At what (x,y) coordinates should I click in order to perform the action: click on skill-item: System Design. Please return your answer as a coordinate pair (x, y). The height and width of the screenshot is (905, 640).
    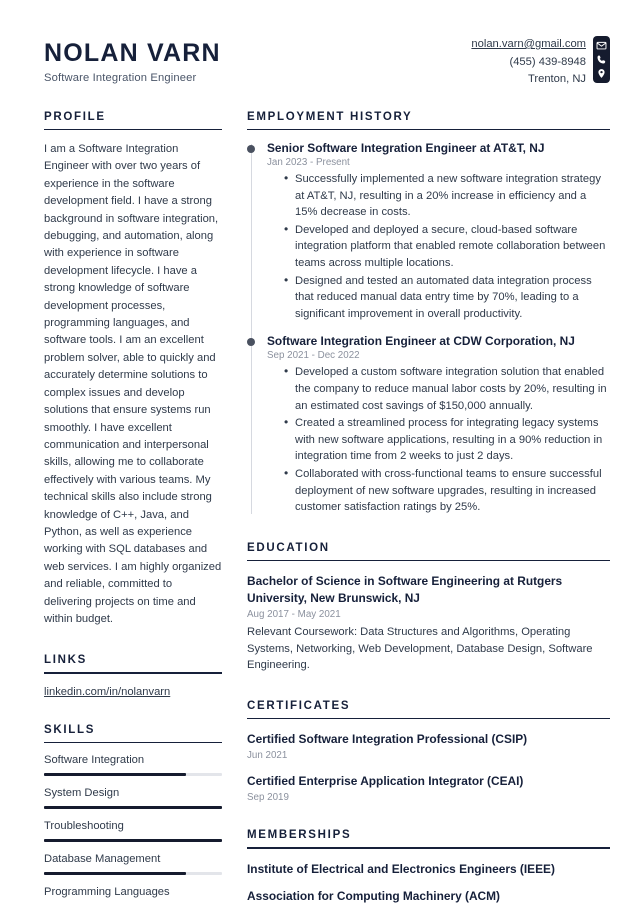
    Looking at the image, I should click on (133, 798).